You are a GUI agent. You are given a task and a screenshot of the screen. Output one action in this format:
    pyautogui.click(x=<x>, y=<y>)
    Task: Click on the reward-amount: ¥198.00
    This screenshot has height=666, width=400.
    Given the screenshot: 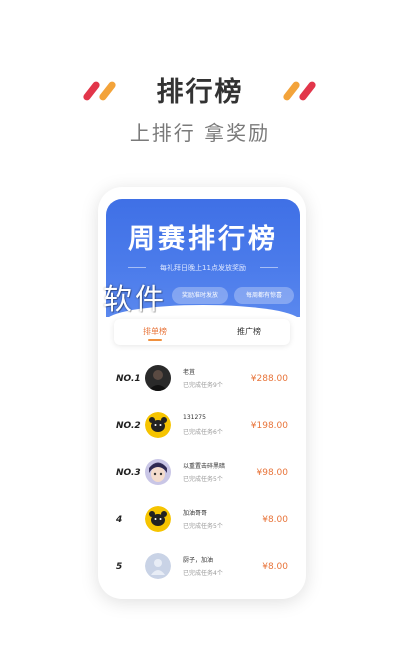 What is the action you would take?
    pyautogui.click(x=269, y=426)
    